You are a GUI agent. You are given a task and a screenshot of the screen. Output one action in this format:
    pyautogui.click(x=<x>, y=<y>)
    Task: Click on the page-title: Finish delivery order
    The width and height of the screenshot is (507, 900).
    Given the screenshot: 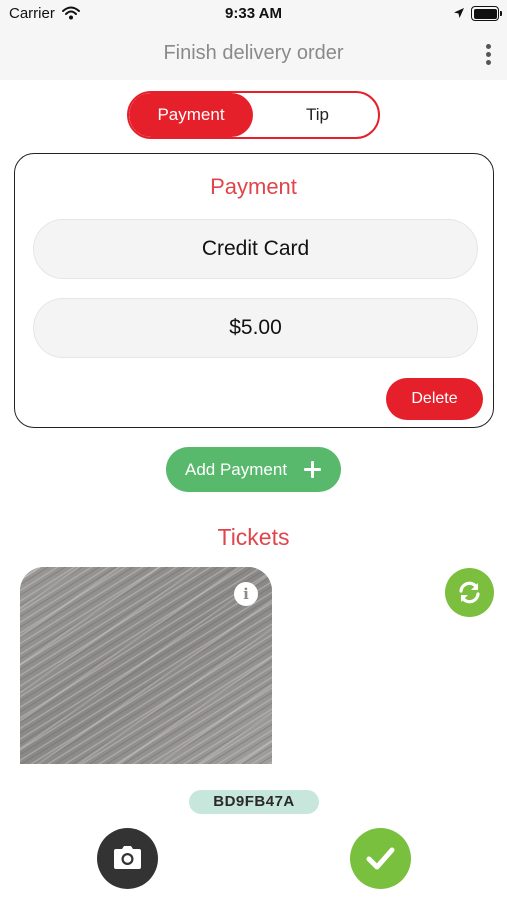 What is the action you would take?
    pyautogui.click(x=253, y=53)
    